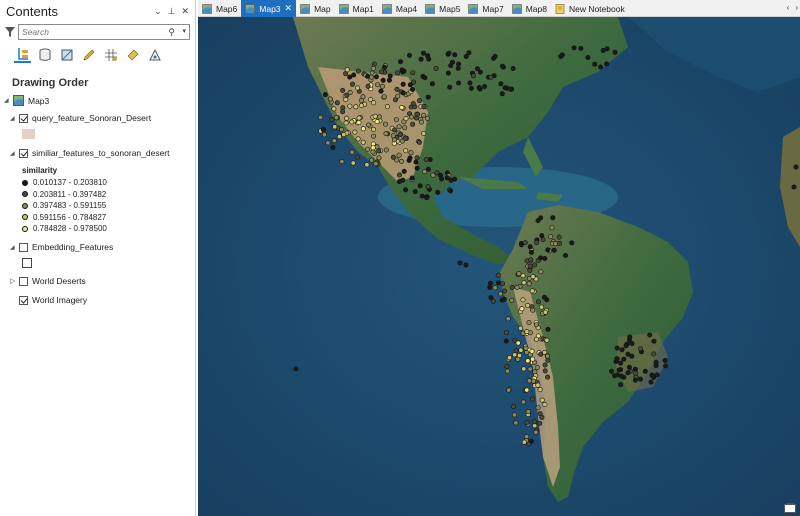 Image resolution: width=800 pixels, height=516 pixels. Describe the element at coordinates (132, 54) in the screenshot. I see `list-by-labeling-button` at that location.